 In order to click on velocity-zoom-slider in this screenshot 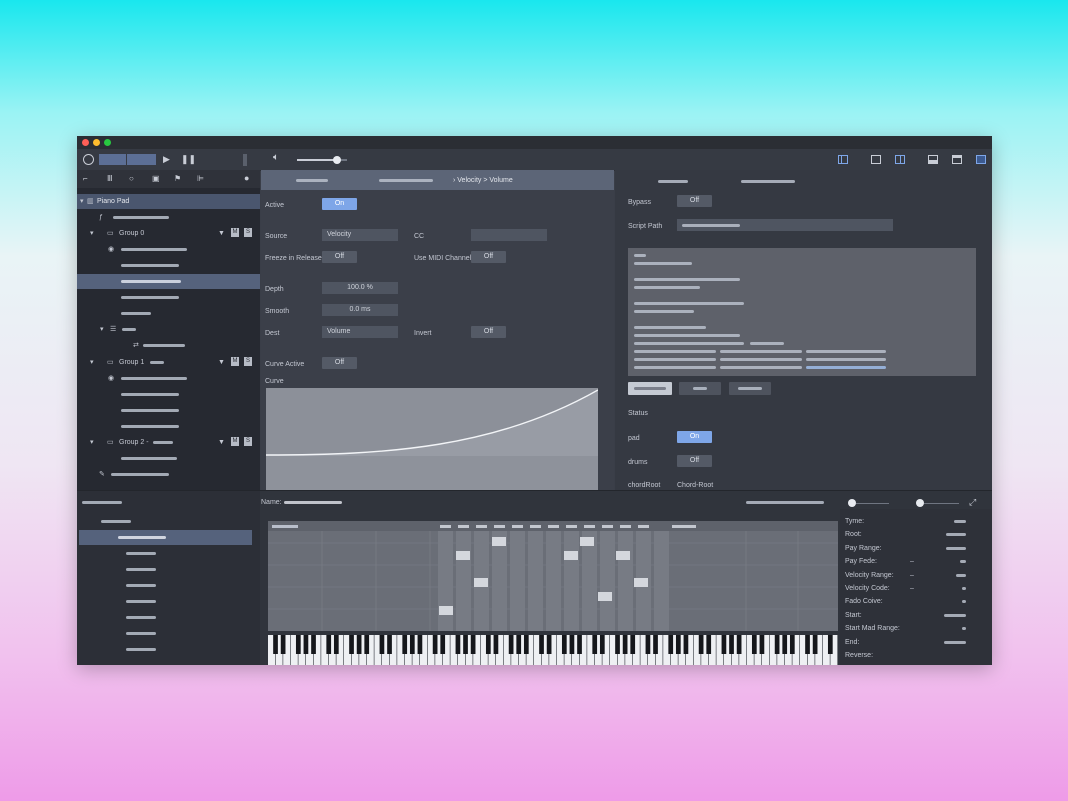, I will do `click(941, 503)`.